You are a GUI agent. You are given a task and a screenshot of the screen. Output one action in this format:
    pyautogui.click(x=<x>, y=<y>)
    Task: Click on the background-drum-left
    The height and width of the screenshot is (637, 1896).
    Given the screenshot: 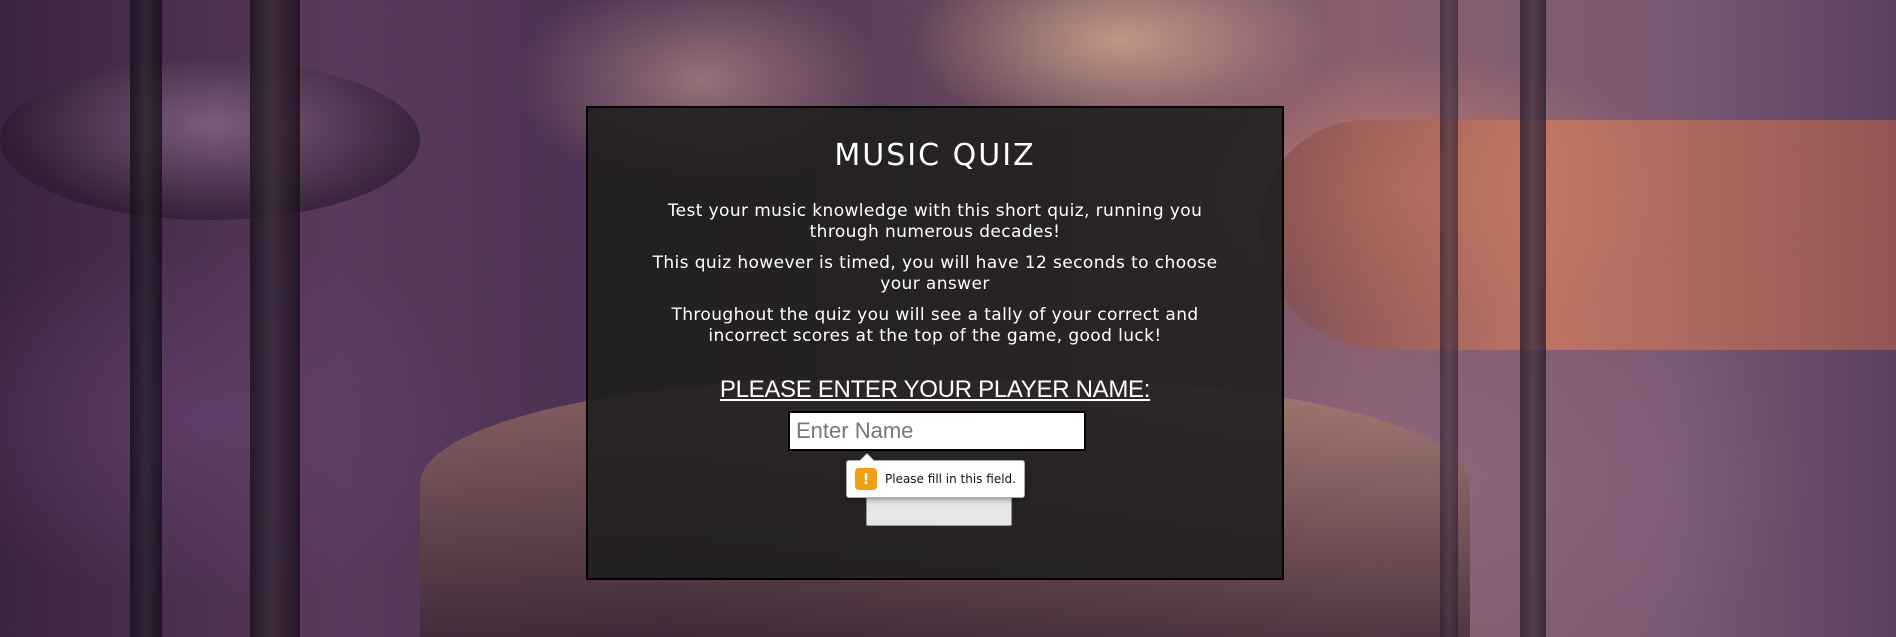 What is the action you would take?
    pyautogui.click(x=210, y=140)
    